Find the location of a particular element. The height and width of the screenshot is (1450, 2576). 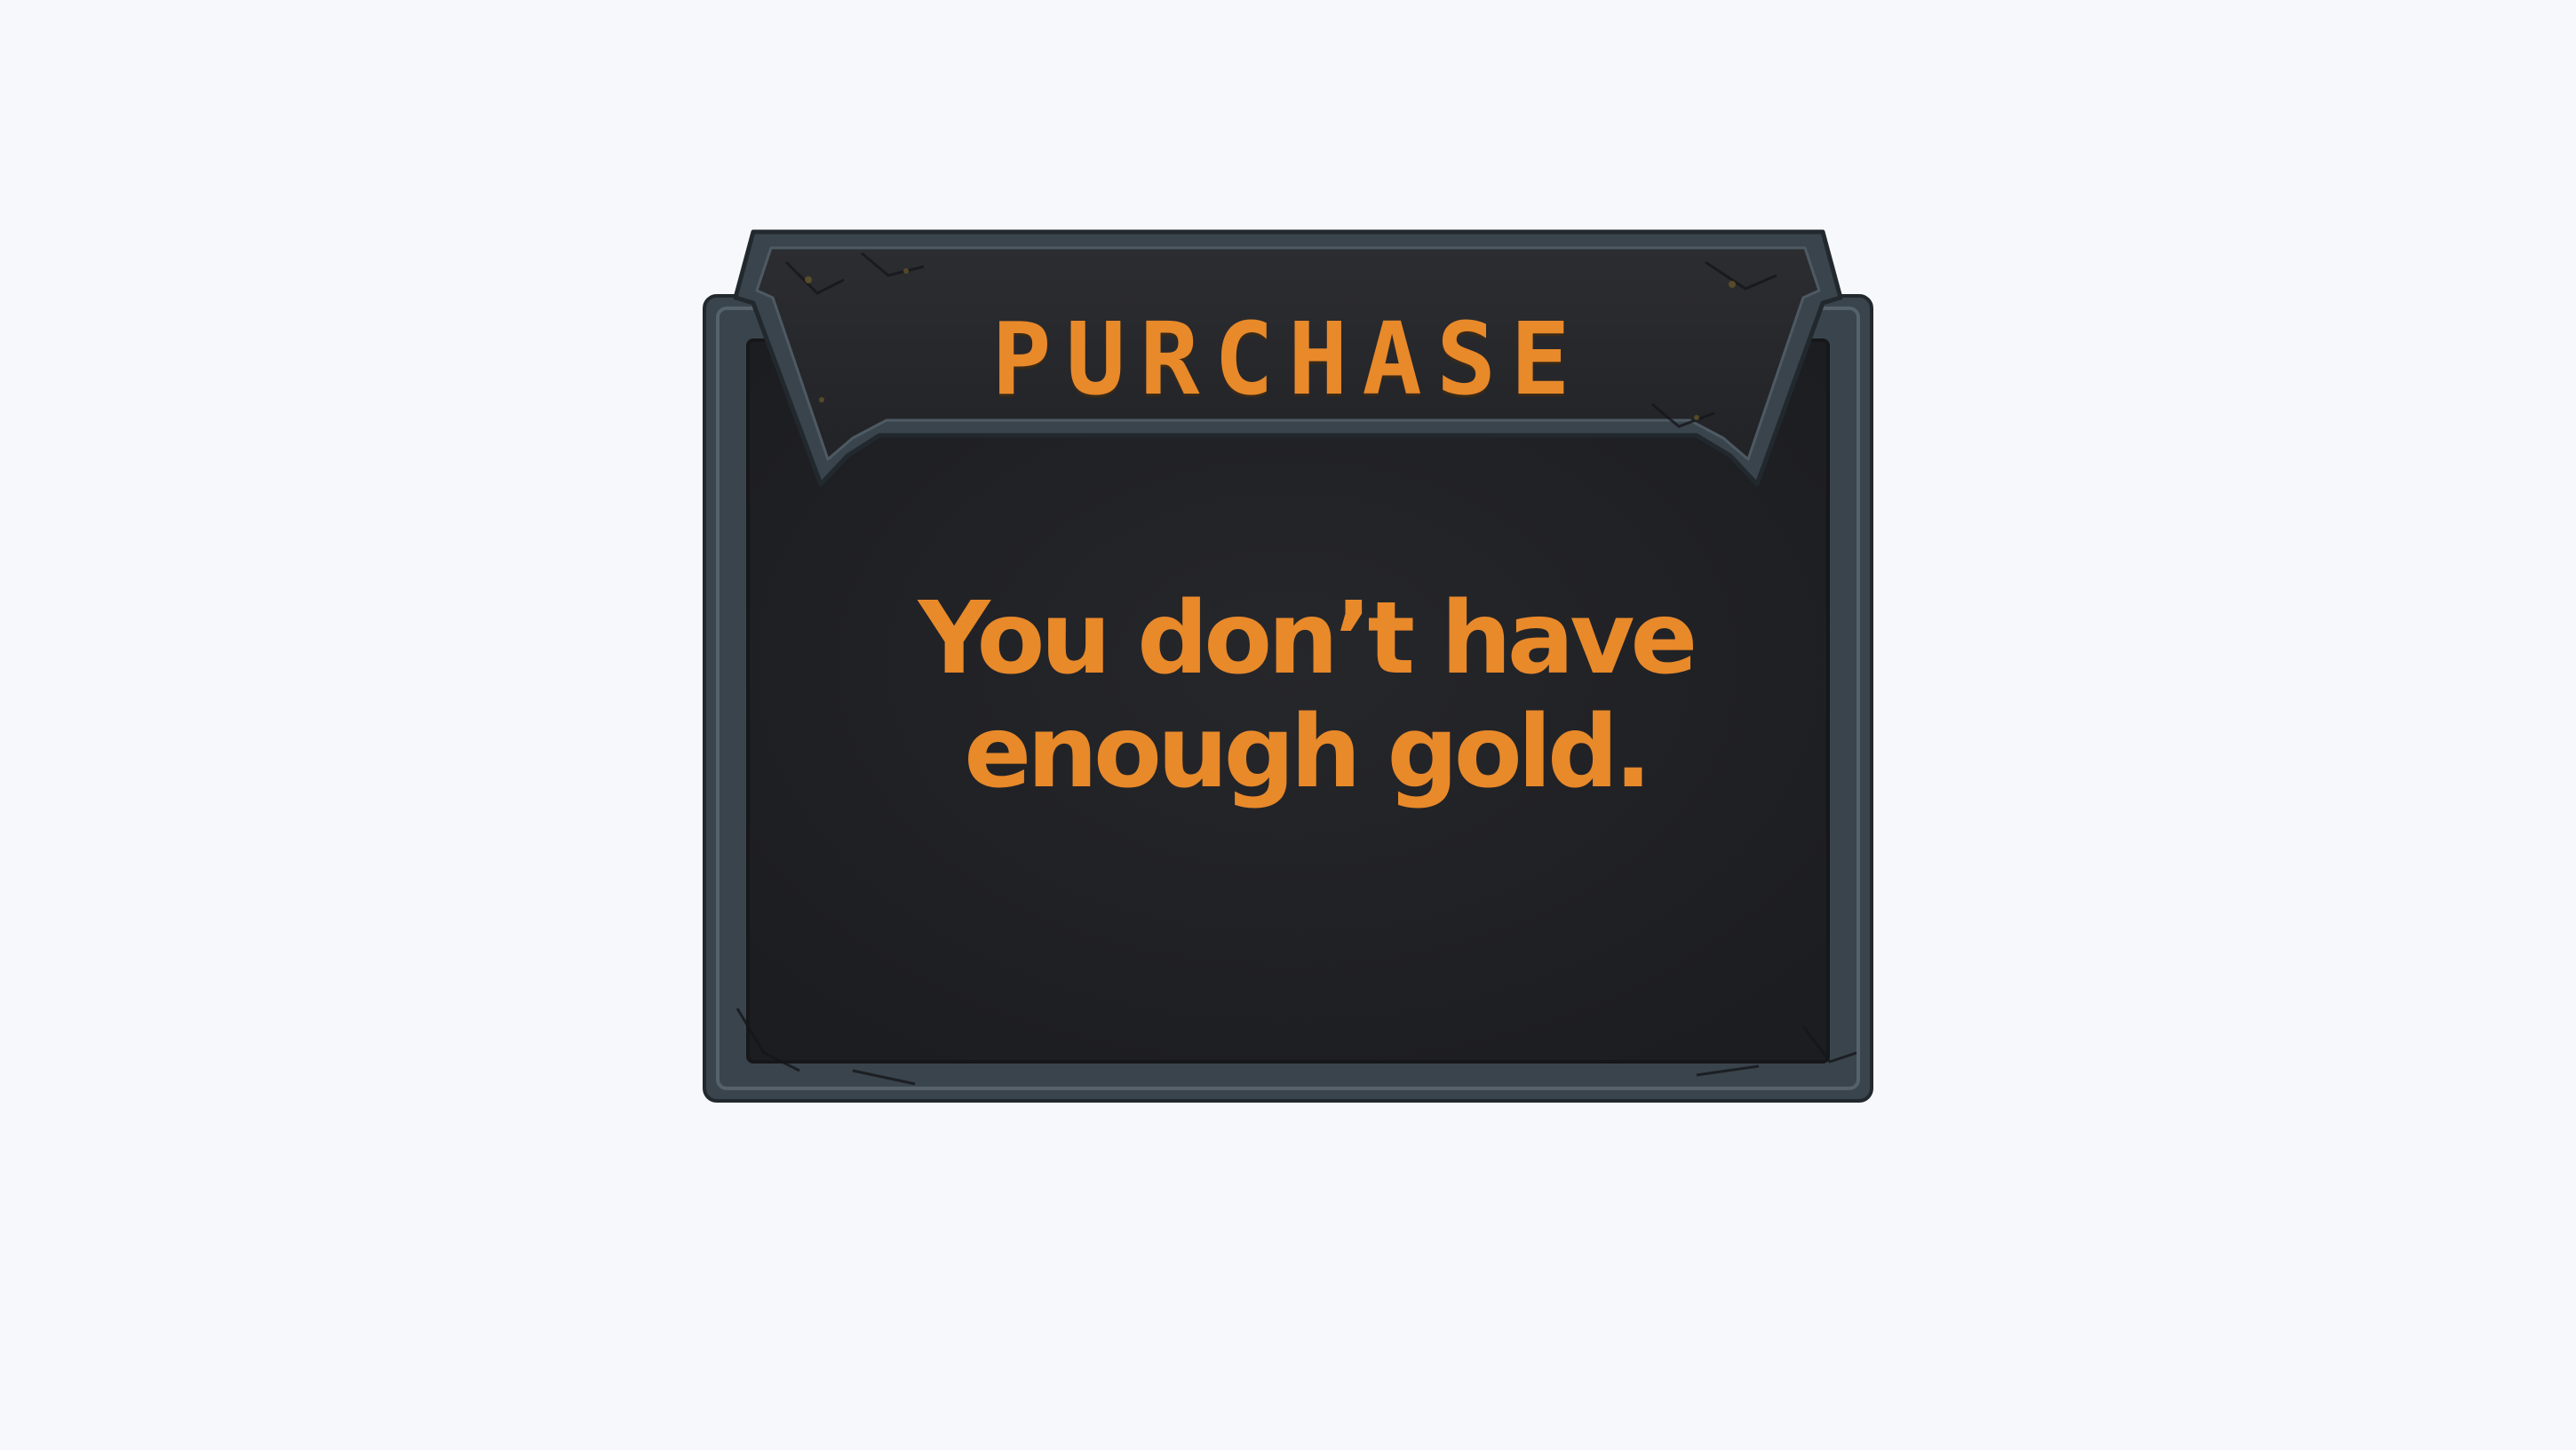

dialog-message: You don’t have enough gold. is located at coordinates (1308, 695).